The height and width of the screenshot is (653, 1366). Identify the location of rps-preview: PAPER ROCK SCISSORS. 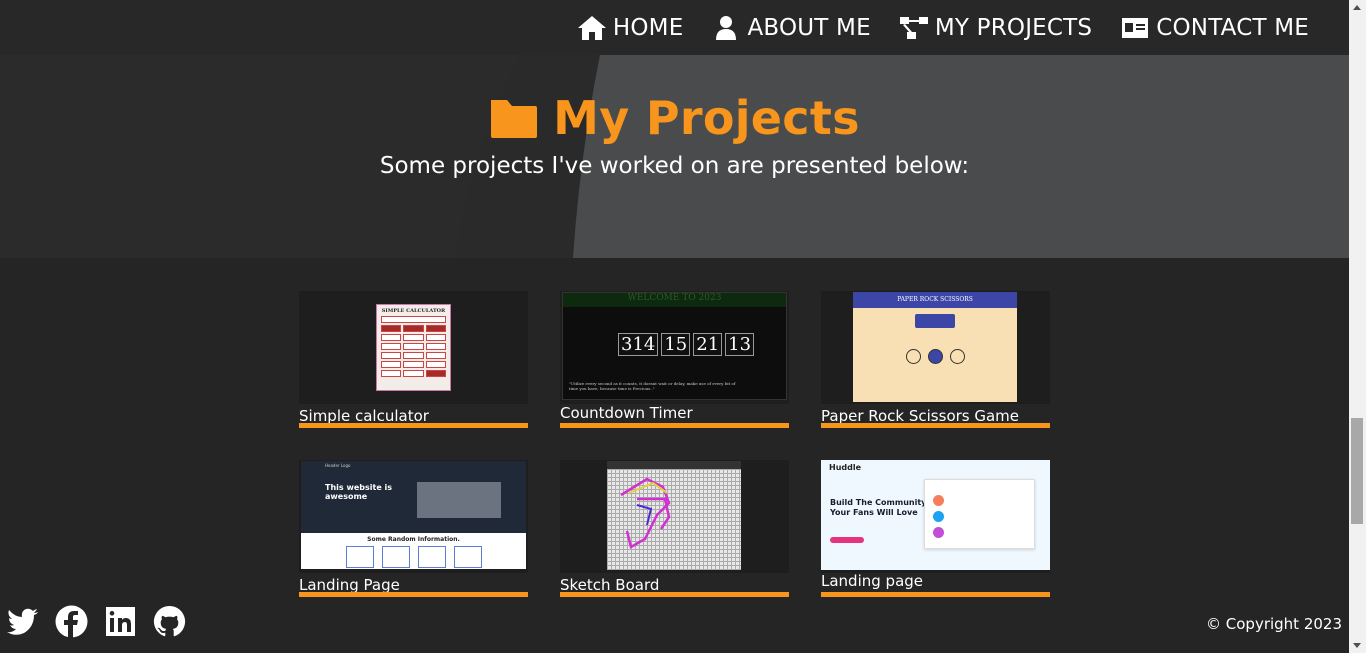
(935, 347).